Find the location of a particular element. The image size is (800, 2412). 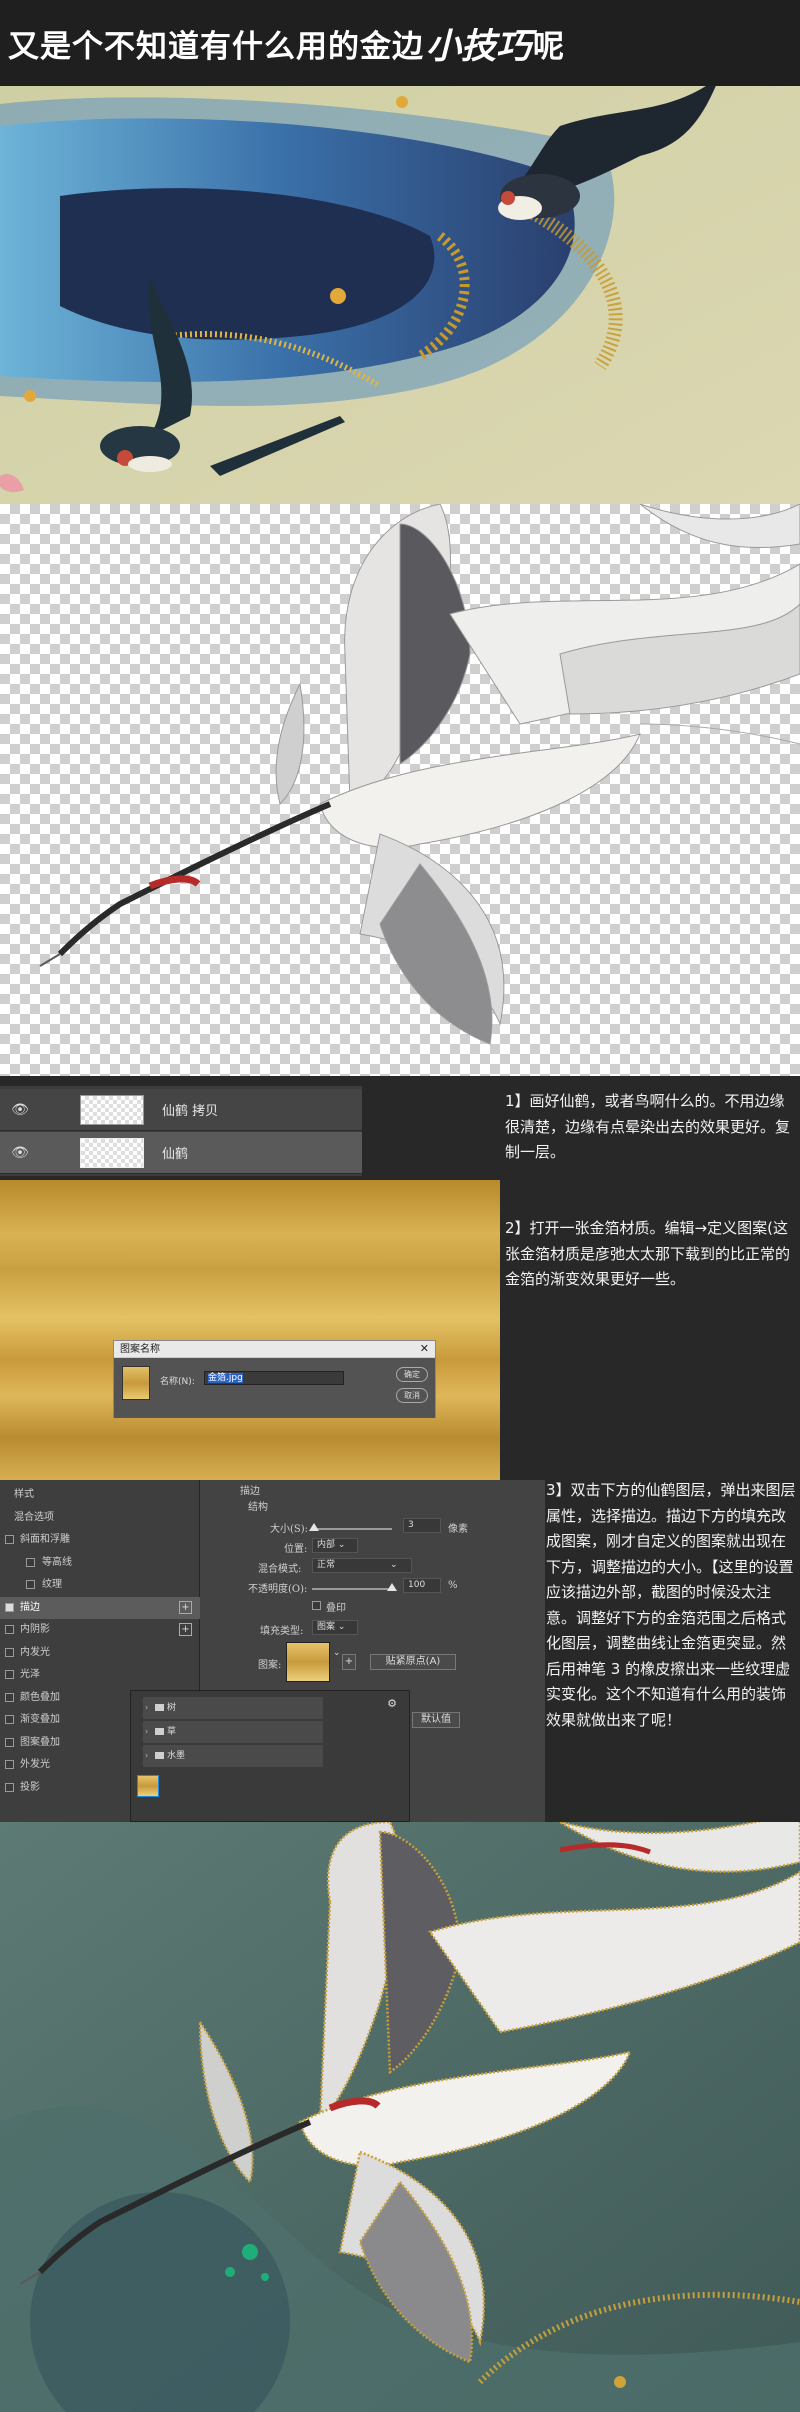

reset-default-button: 默认值 is located at coordinates (436, 1720).